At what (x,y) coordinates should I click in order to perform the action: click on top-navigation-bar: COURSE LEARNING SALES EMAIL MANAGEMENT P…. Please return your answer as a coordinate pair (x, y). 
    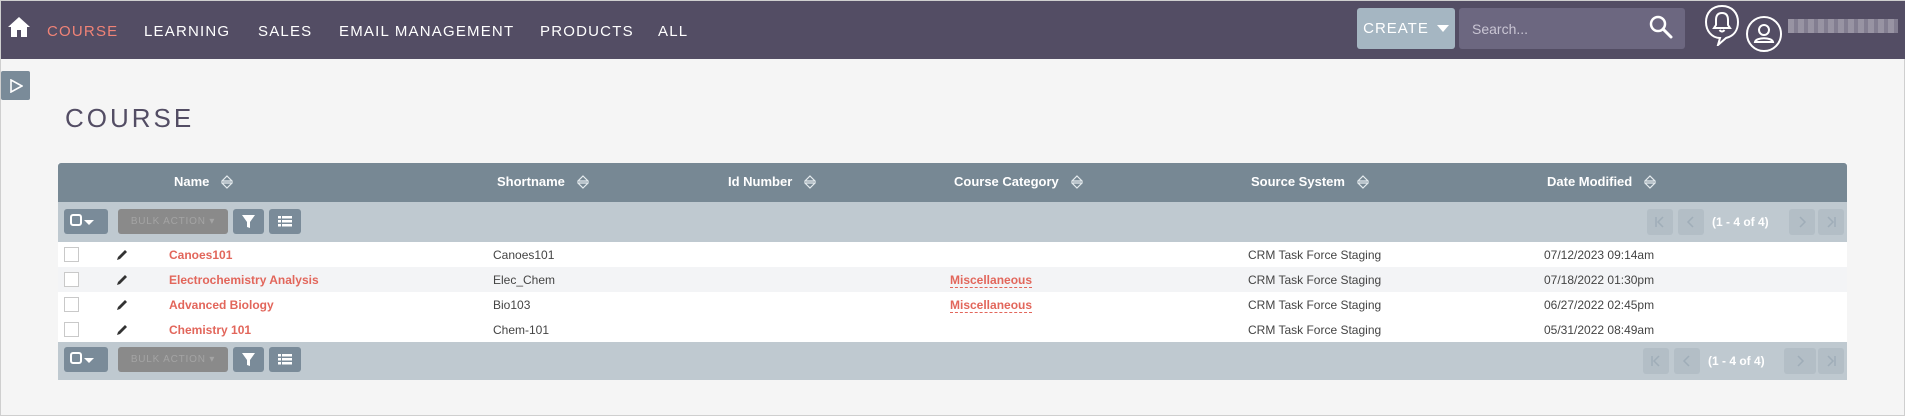
    Looking at the image, I should click on (953, 30).